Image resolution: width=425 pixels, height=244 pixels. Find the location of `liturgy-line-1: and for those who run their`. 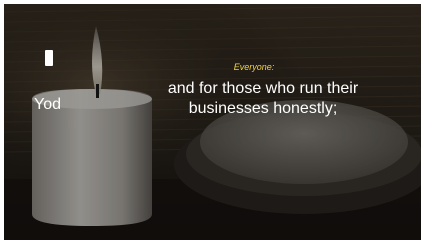

liturgy-line-1: and for those who run their is located at coordinates (263, 88).